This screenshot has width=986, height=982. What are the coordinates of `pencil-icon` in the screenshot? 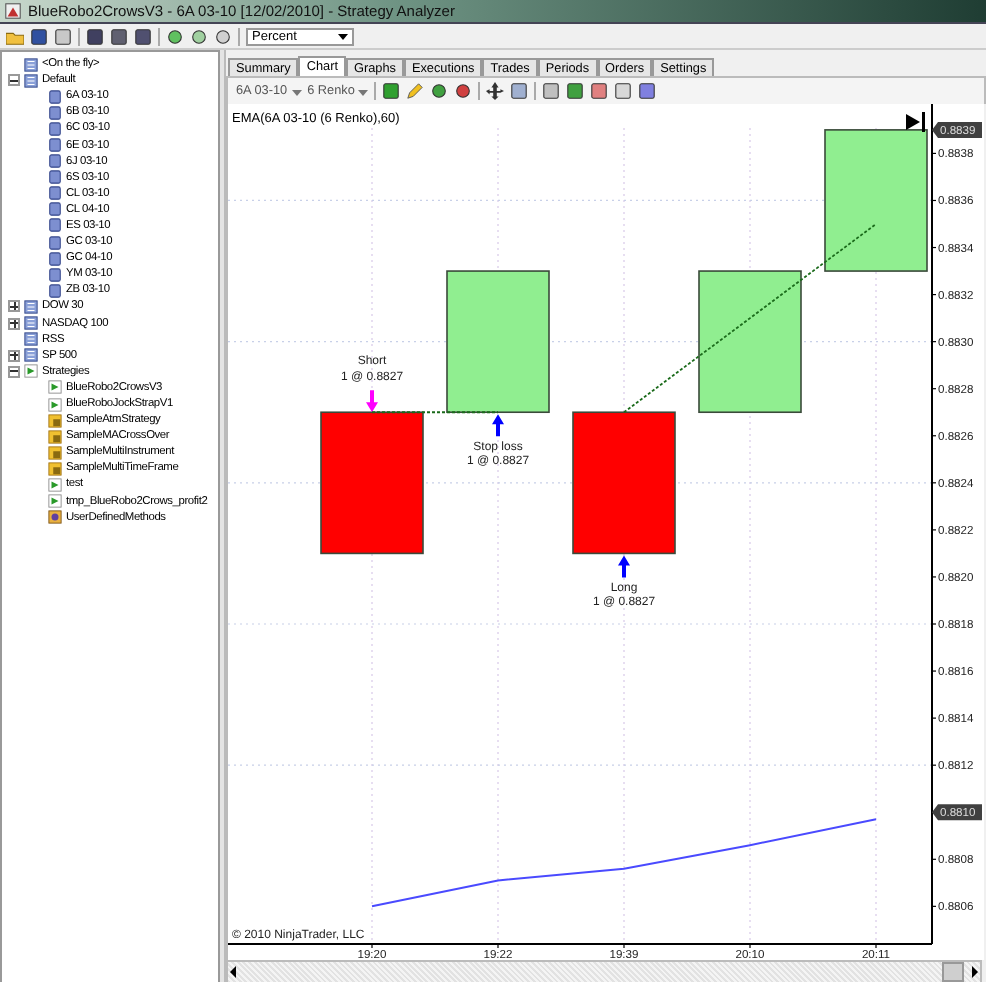 It's located at (415, 91).